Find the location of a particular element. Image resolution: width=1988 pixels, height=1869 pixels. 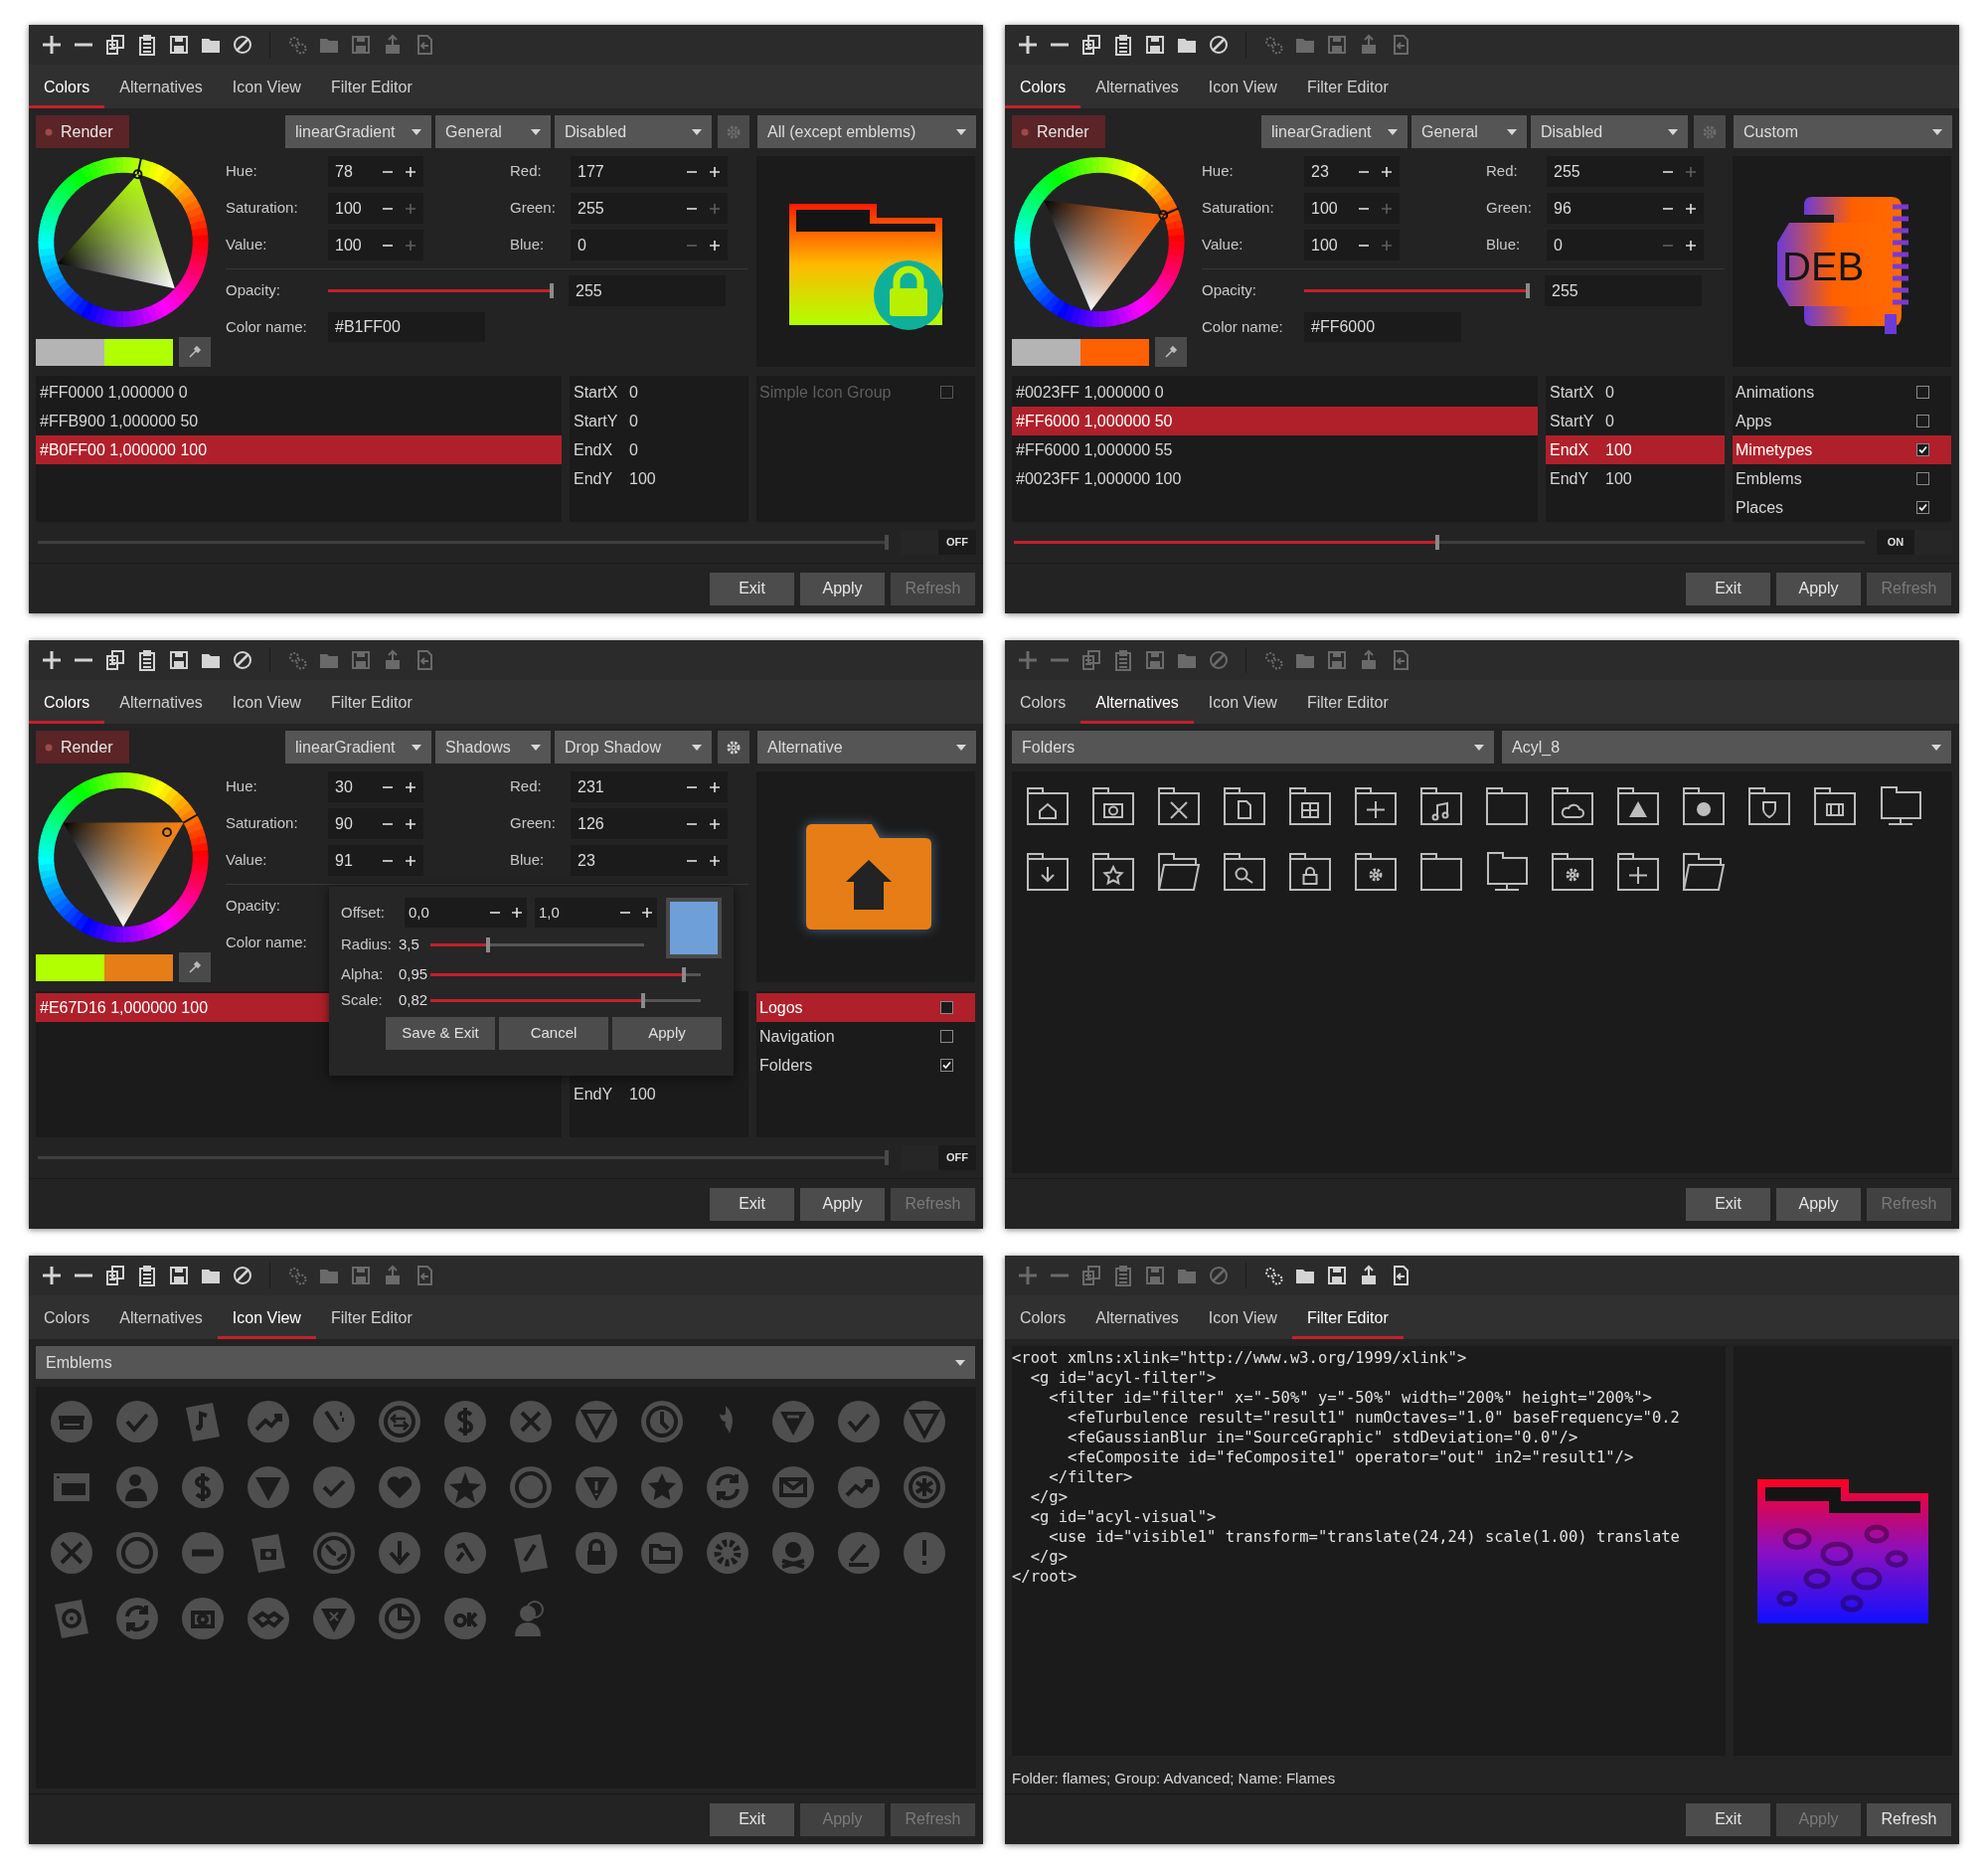

list-item: Animations is located at coordinates (1842, 392).